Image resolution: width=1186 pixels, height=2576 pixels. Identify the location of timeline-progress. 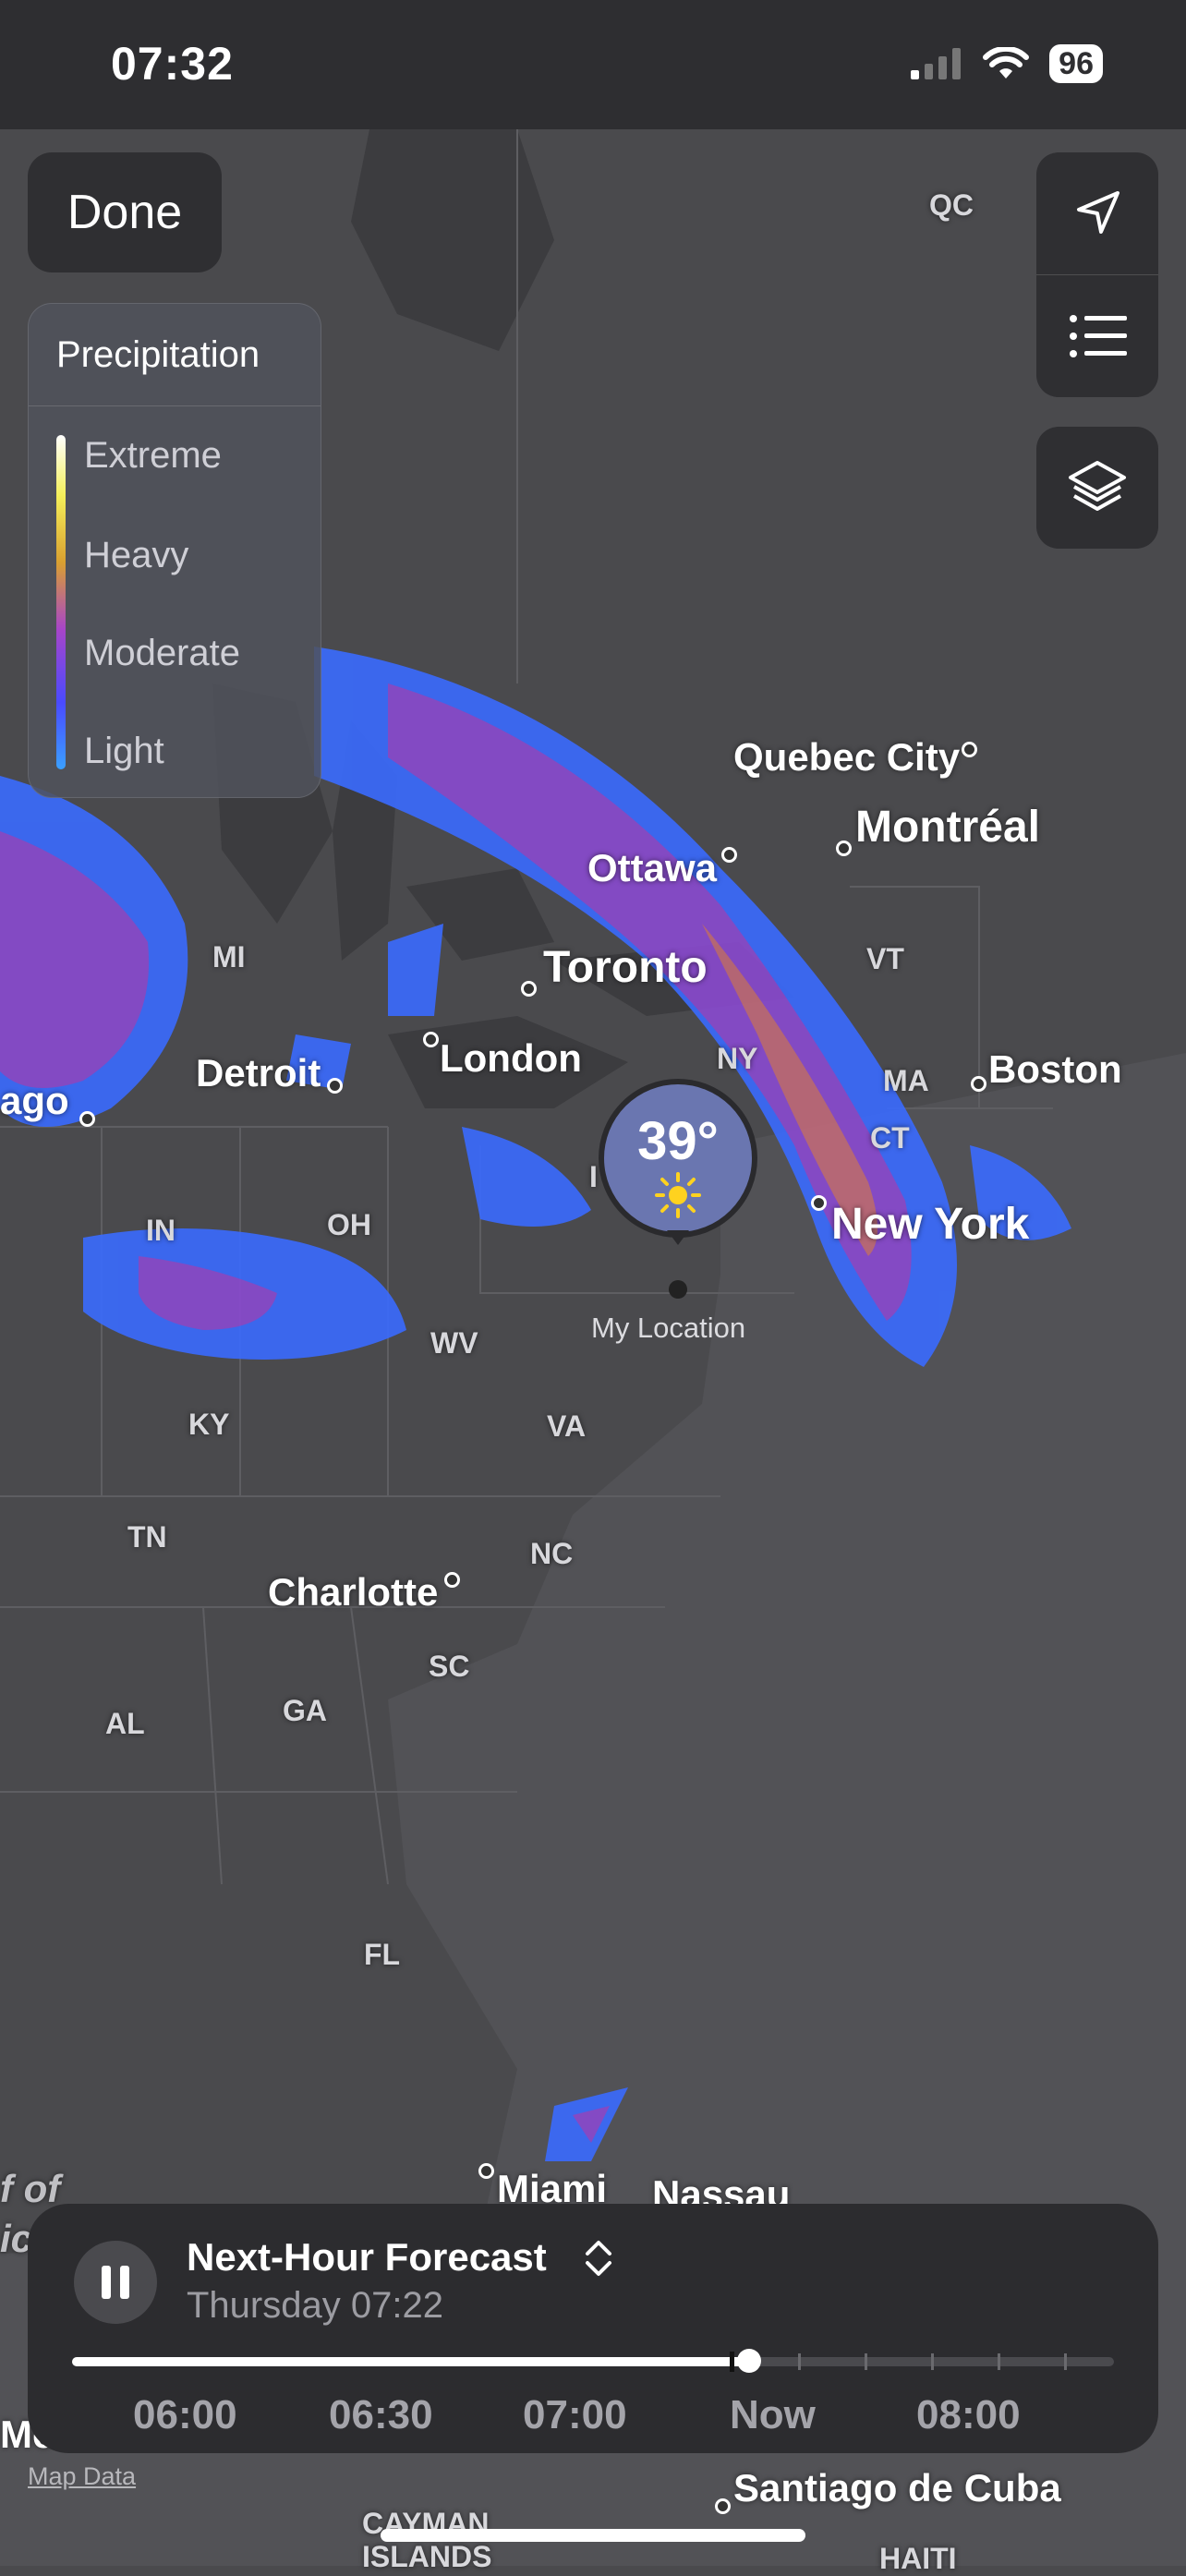
(411, 2361).